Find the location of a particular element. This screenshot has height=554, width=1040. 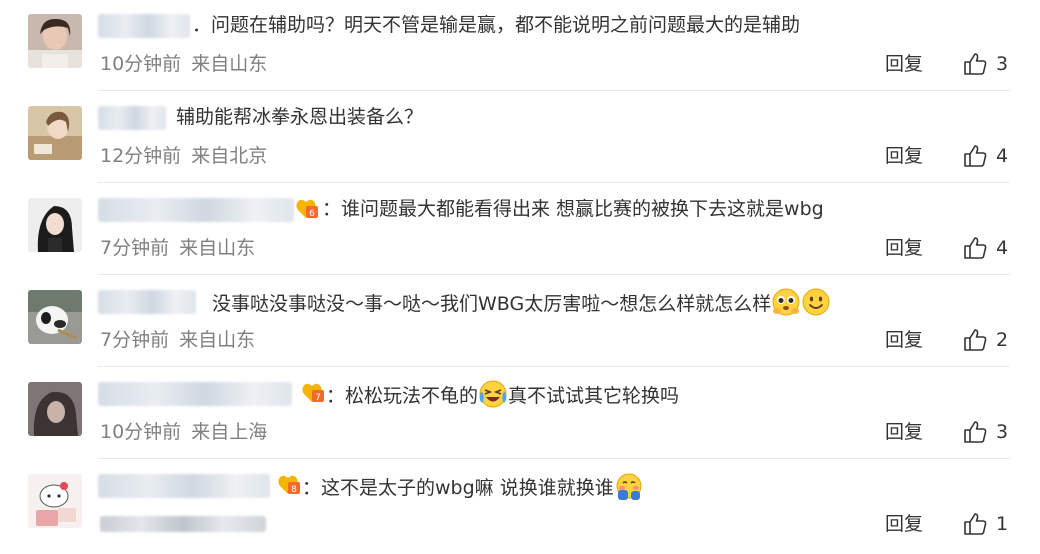

timestamp: 12分钟前 is located at coordinates (141, 156).